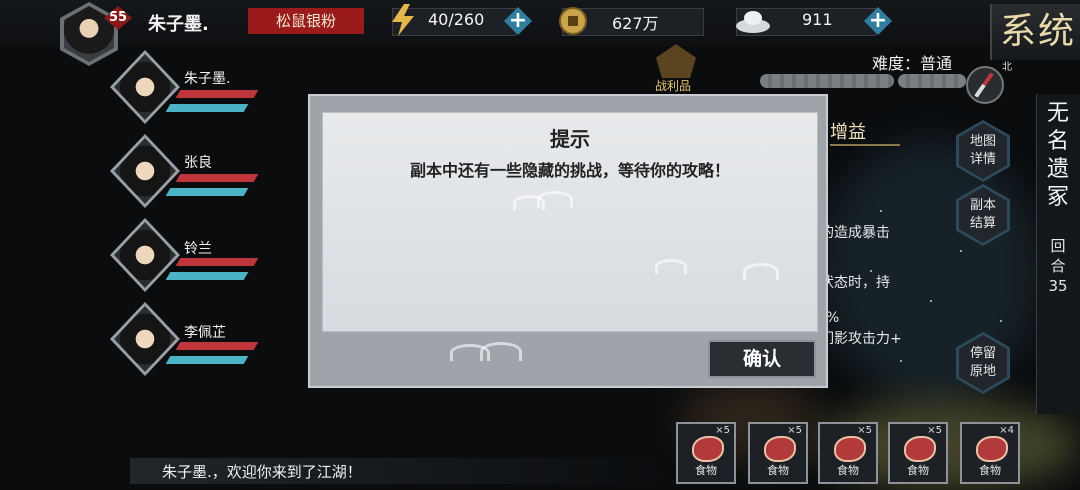 The width and height of the screenshot is (1080, 490). Describe the element at coordinates (573, 21) in the screenshot. I see `coin-icon` at that location.